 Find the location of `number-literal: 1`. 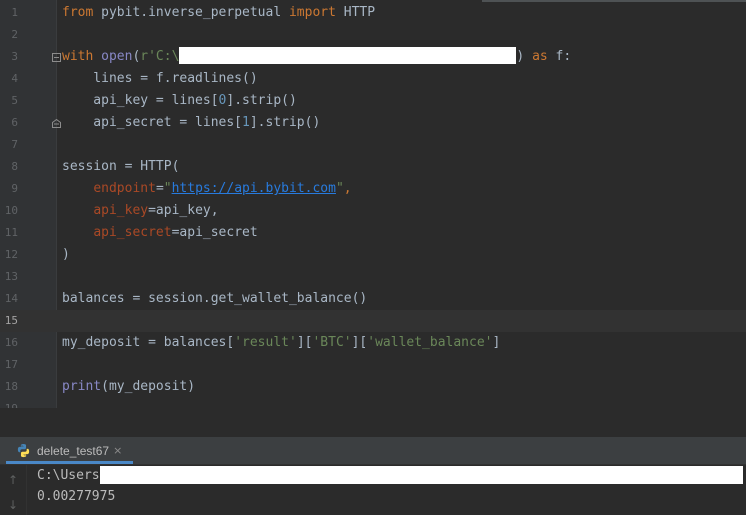

number-literal: 1 is located at coordinates (246, 122).